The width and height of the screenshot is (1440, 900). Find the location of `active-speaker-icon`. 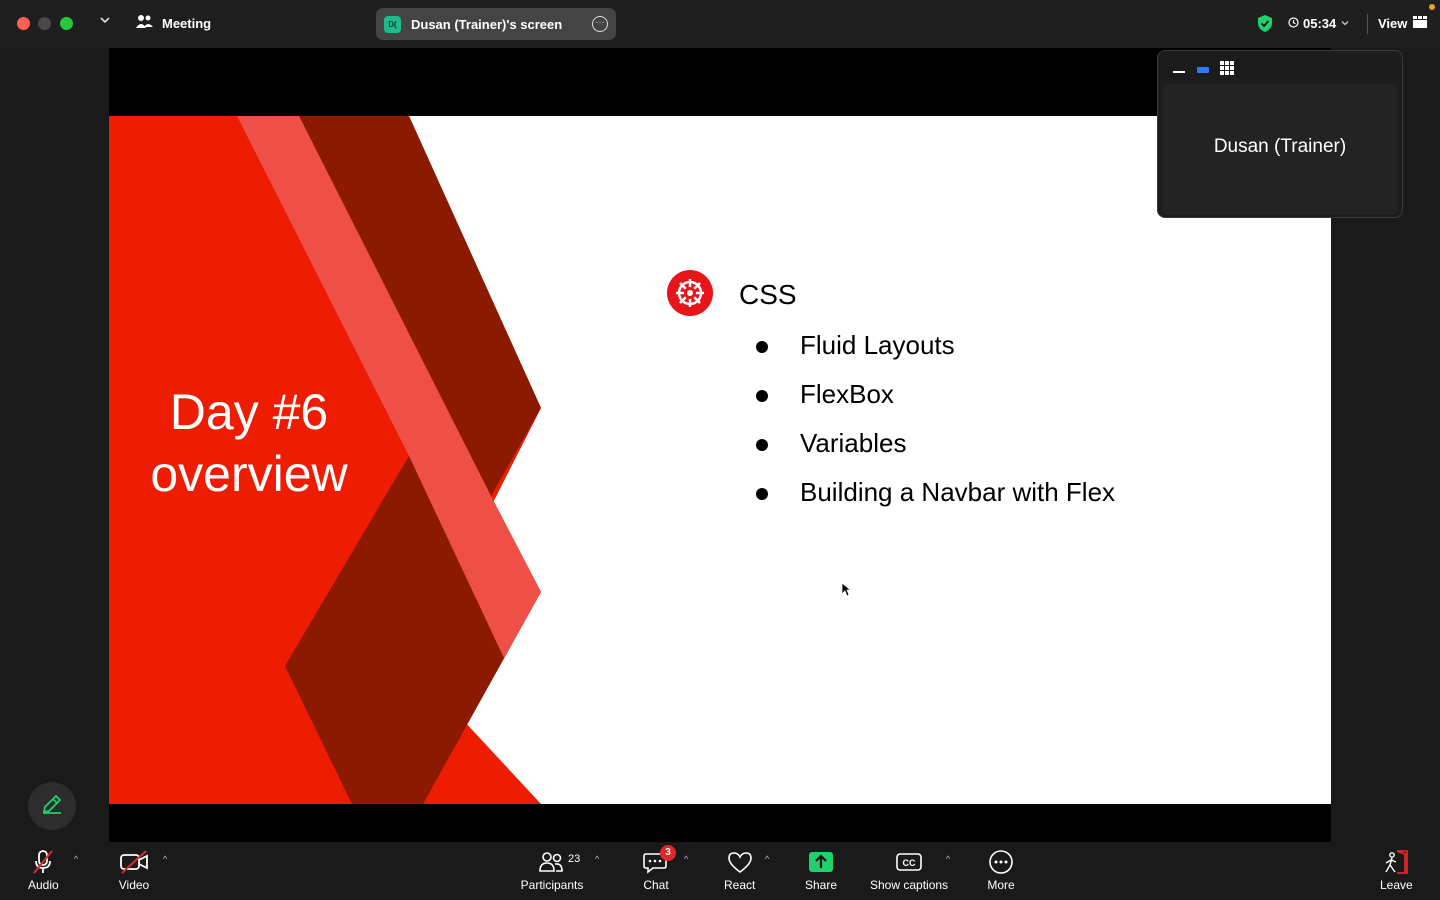

active-speaker-icon is located at coordinates (1203, 71).